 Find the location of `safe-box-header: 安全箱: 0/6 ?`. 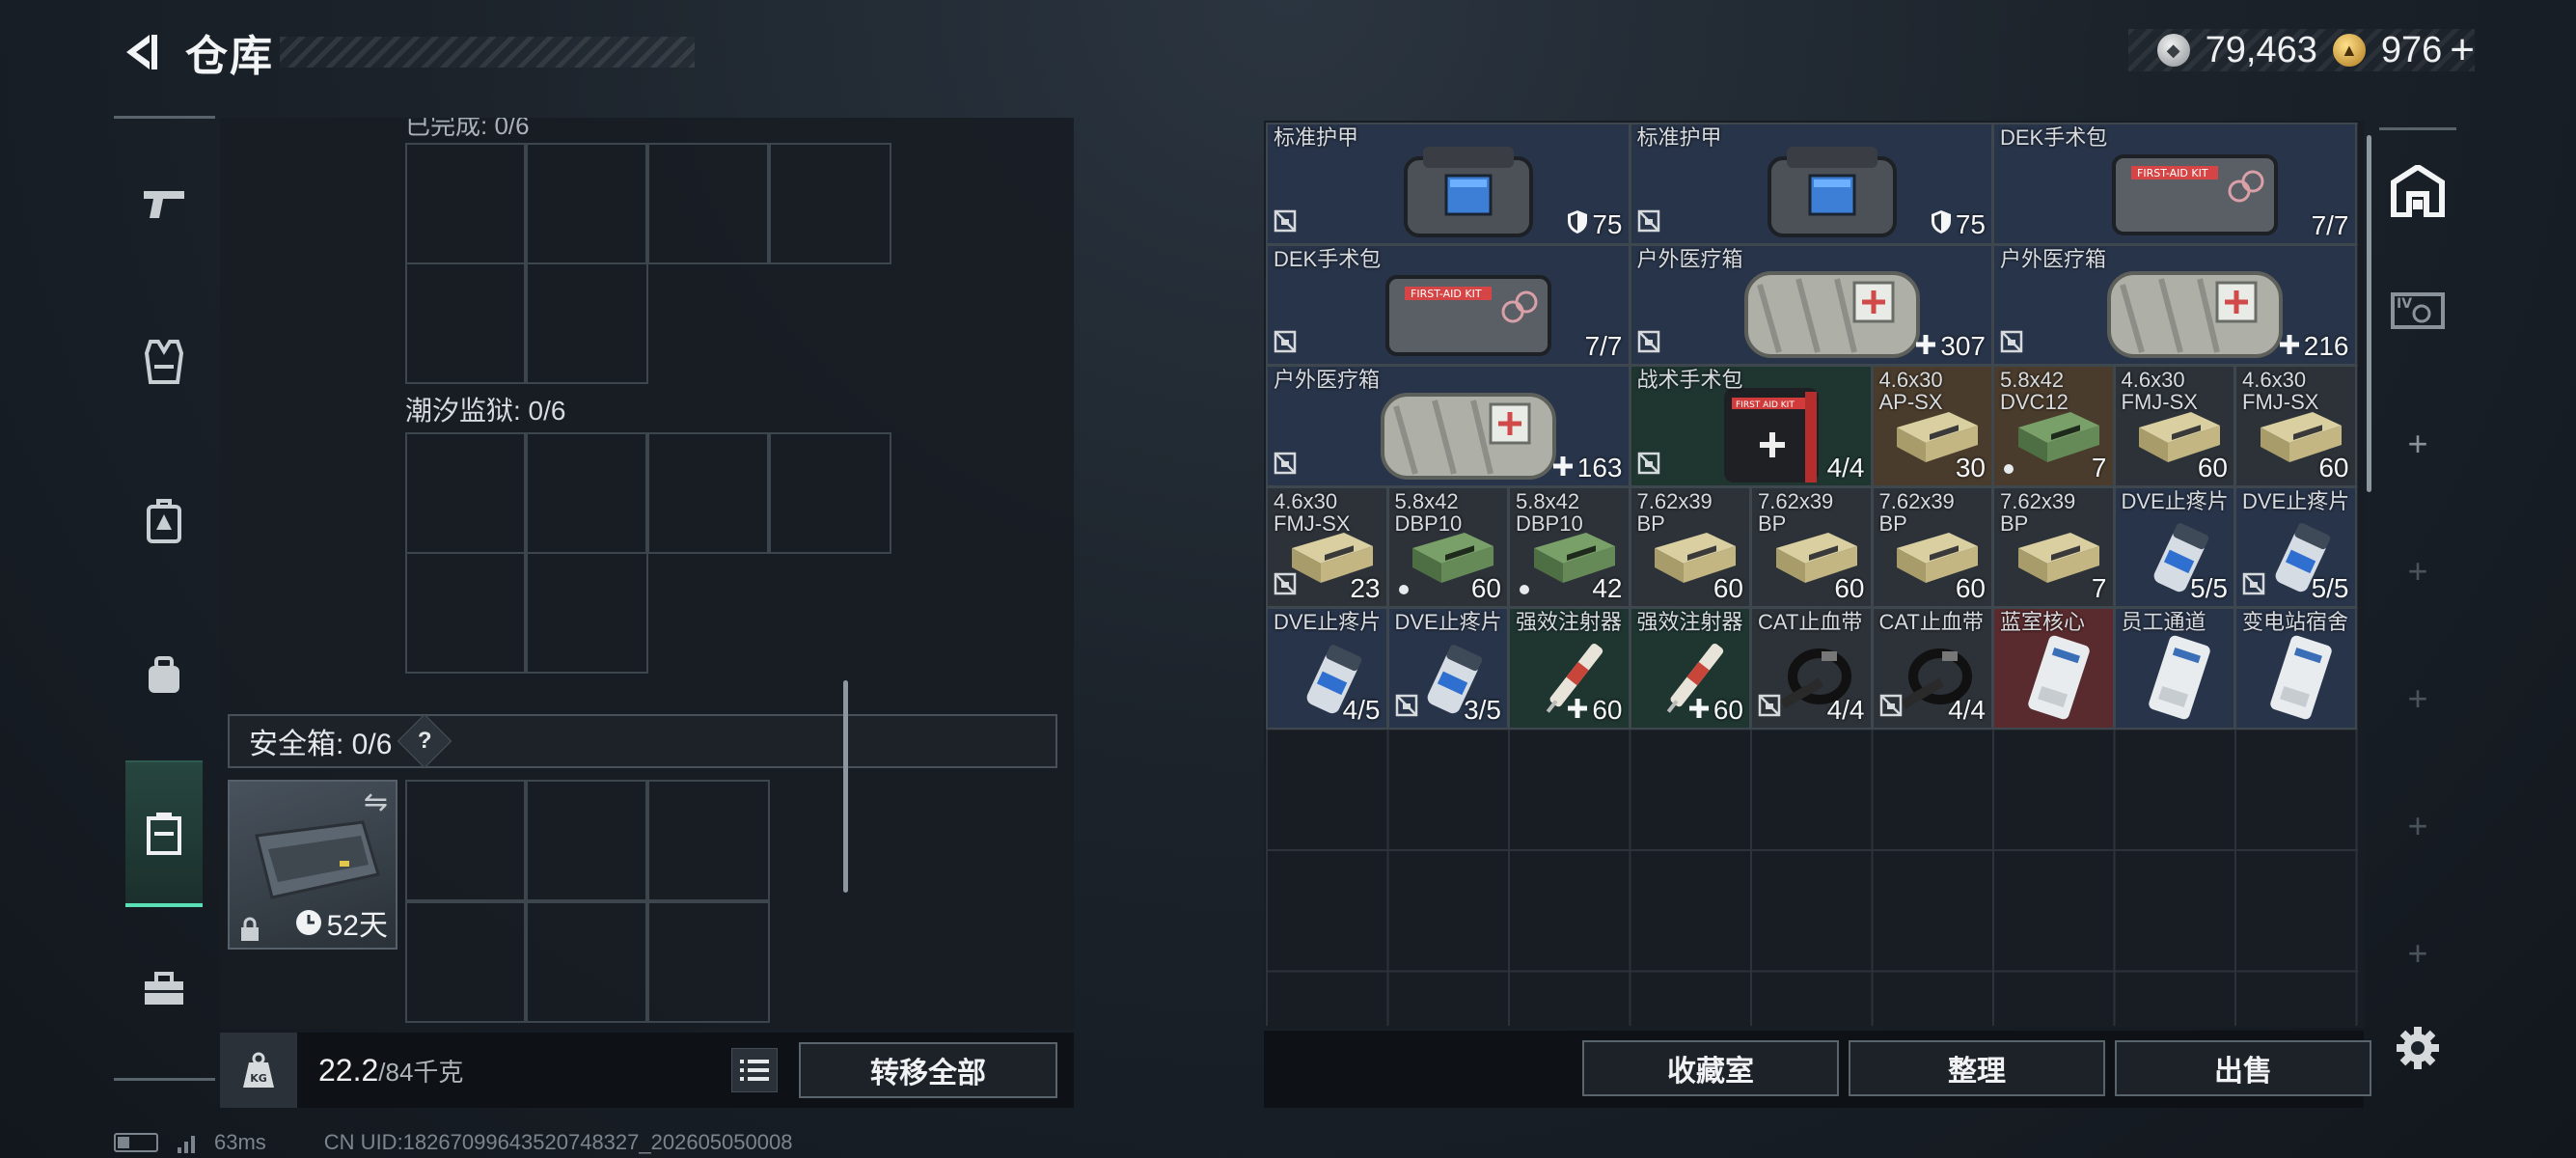

safe-box-header: 安全箱: 0/6 ? is located at coordinates (642, 741).